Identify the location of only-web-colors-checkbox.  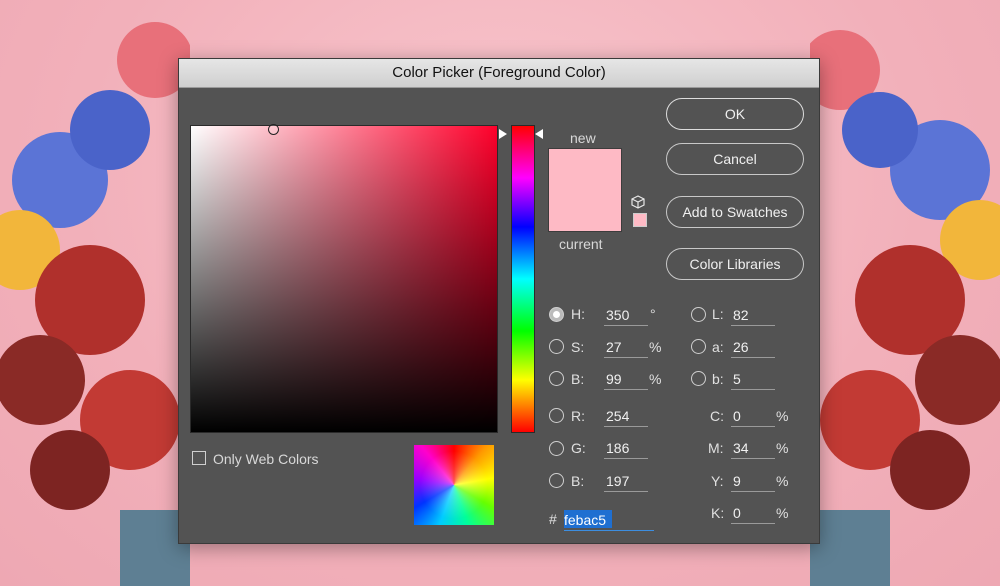
(199, 458).